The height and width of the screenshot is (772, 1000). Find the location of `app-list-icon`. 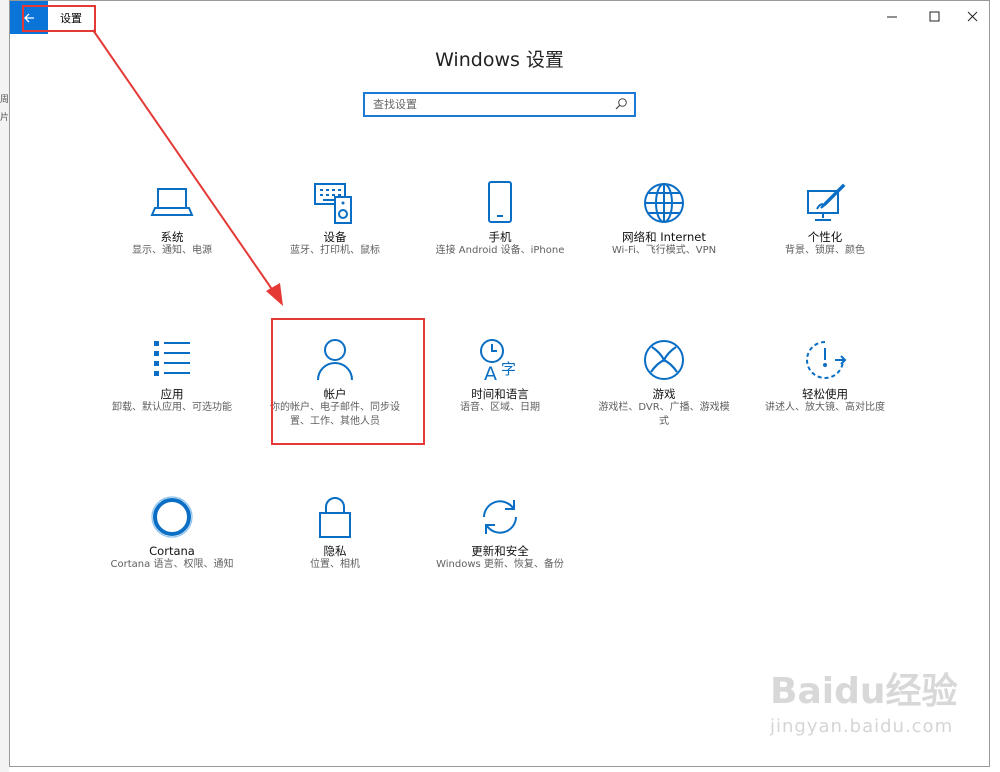

app-list-icon is located at coordinates (172, 358).